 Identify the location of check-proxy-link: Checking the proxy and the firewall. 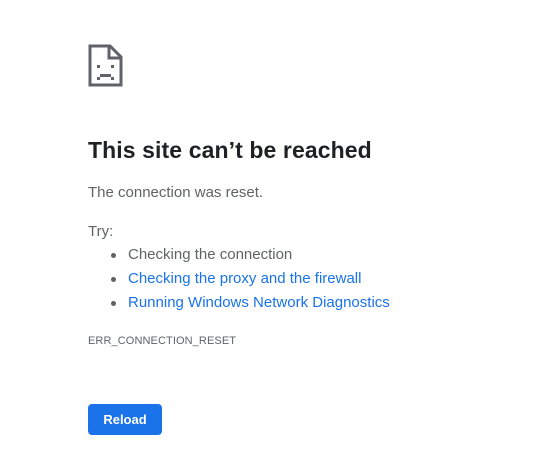
(244, 278).